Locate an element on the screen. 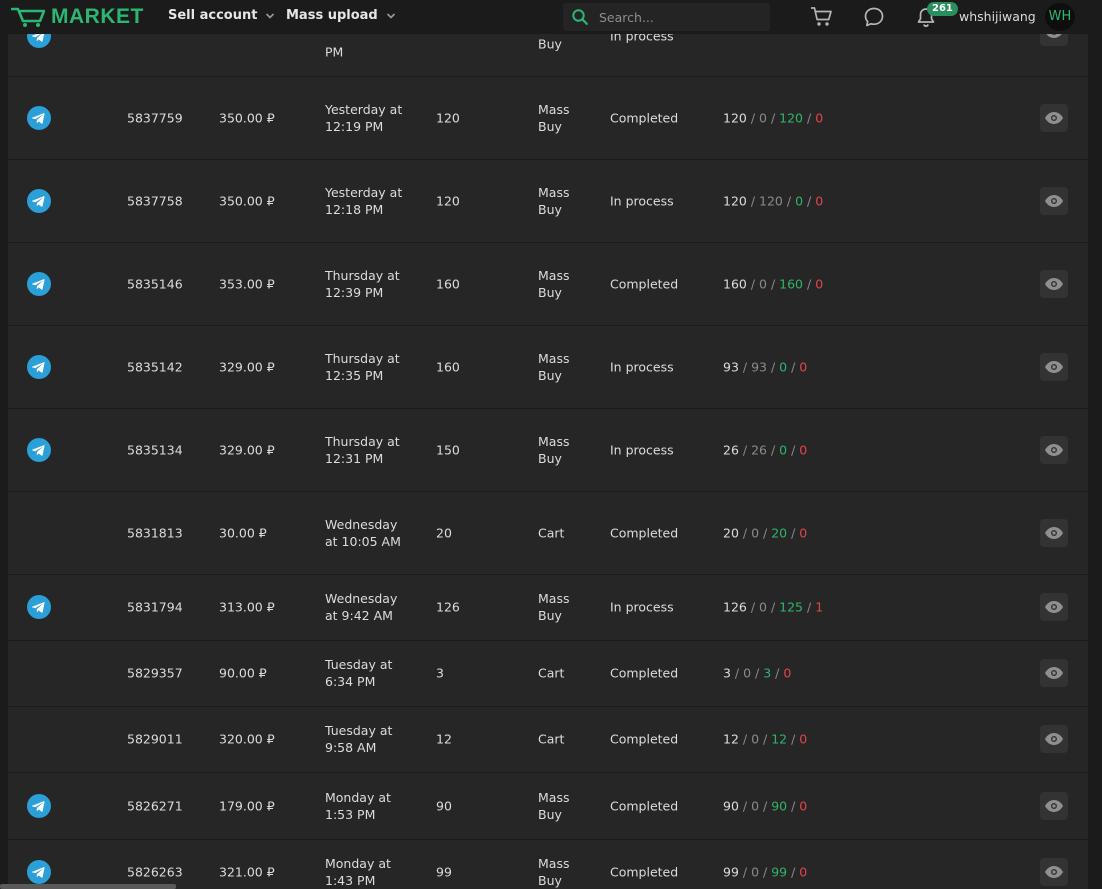  price: 90.00 ₽ is located at coordinates (243, 673).